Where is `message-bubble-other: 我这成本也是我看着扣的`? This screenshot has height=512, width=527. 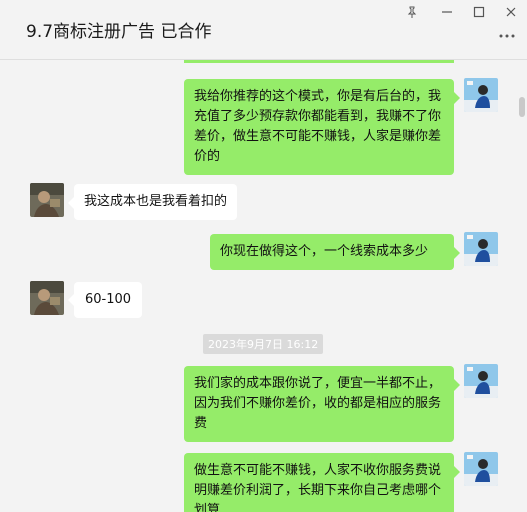
message-bubble-other: 我这成本也是我看着扣的 is located at coordinates (156, 202).